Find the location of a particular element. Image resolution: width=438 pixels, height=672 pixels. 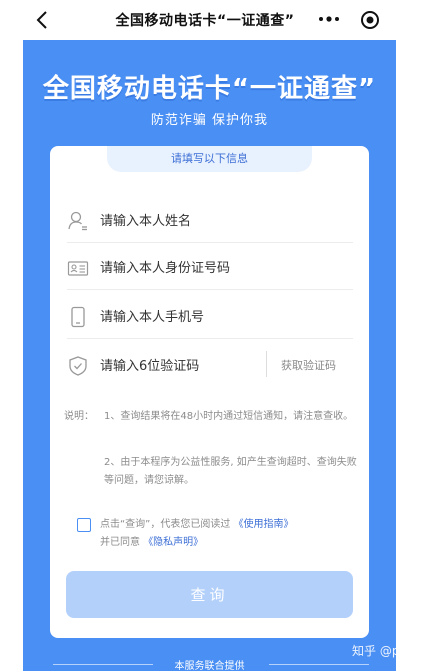

agreement-text-2: 并已同意 is located at coordinates (122, 542).